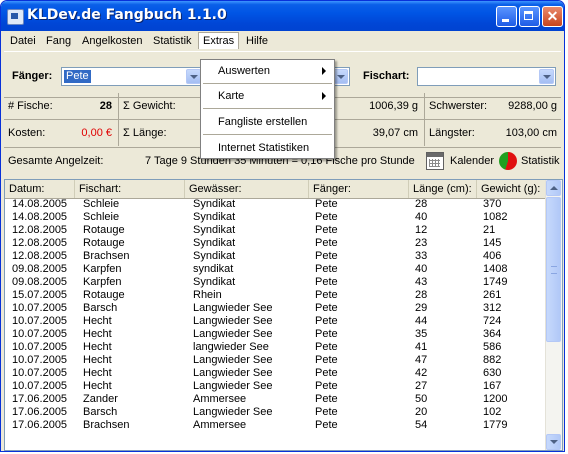 This screenshot has height=454, width=568. I want to click on schwerster-value: 9288,00 g, so click(532, 106).